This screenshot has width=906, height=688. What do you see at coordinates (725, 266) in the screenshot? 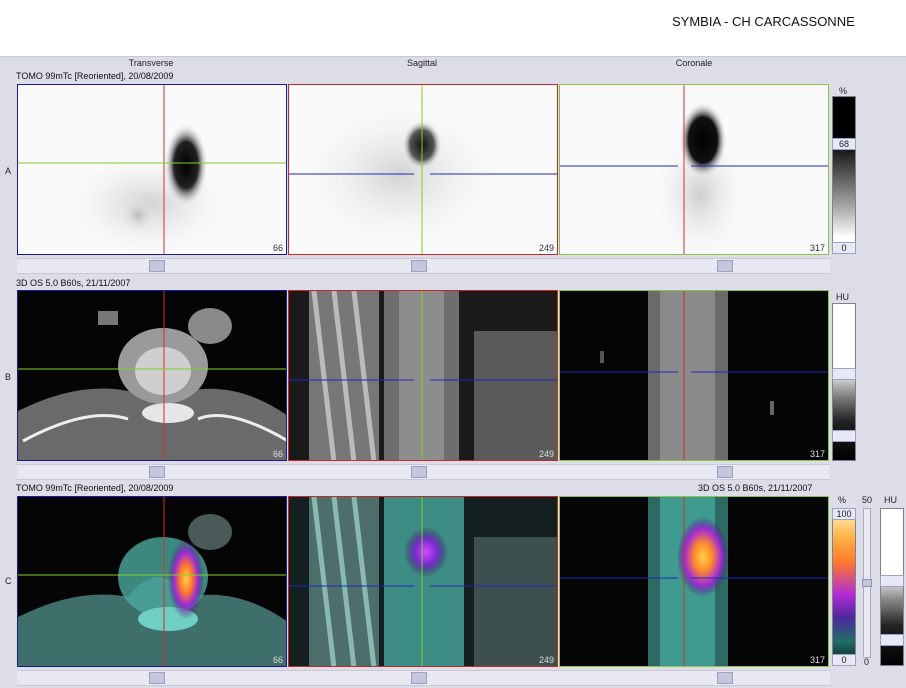
I see `scroll-thumb-a-coronale` at bounding box center [725, 266].